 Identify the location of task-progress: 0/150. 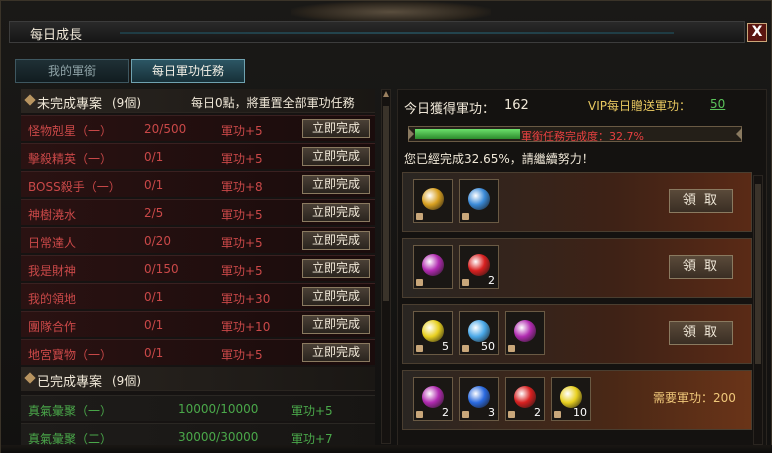
(161, 269).